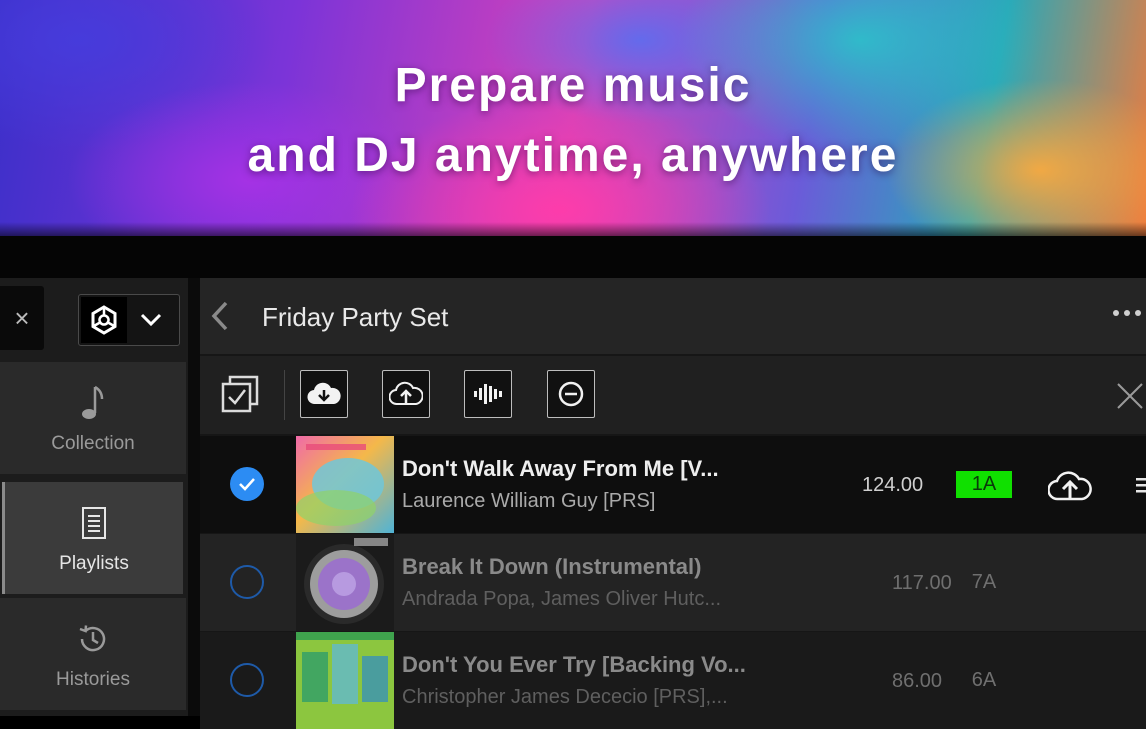 Image resolution: width=1146 pixels, height=729 pixels. Describe the element at coordinates (129, 320) in the screenshot. I see `library-source-dropdown` at that location.